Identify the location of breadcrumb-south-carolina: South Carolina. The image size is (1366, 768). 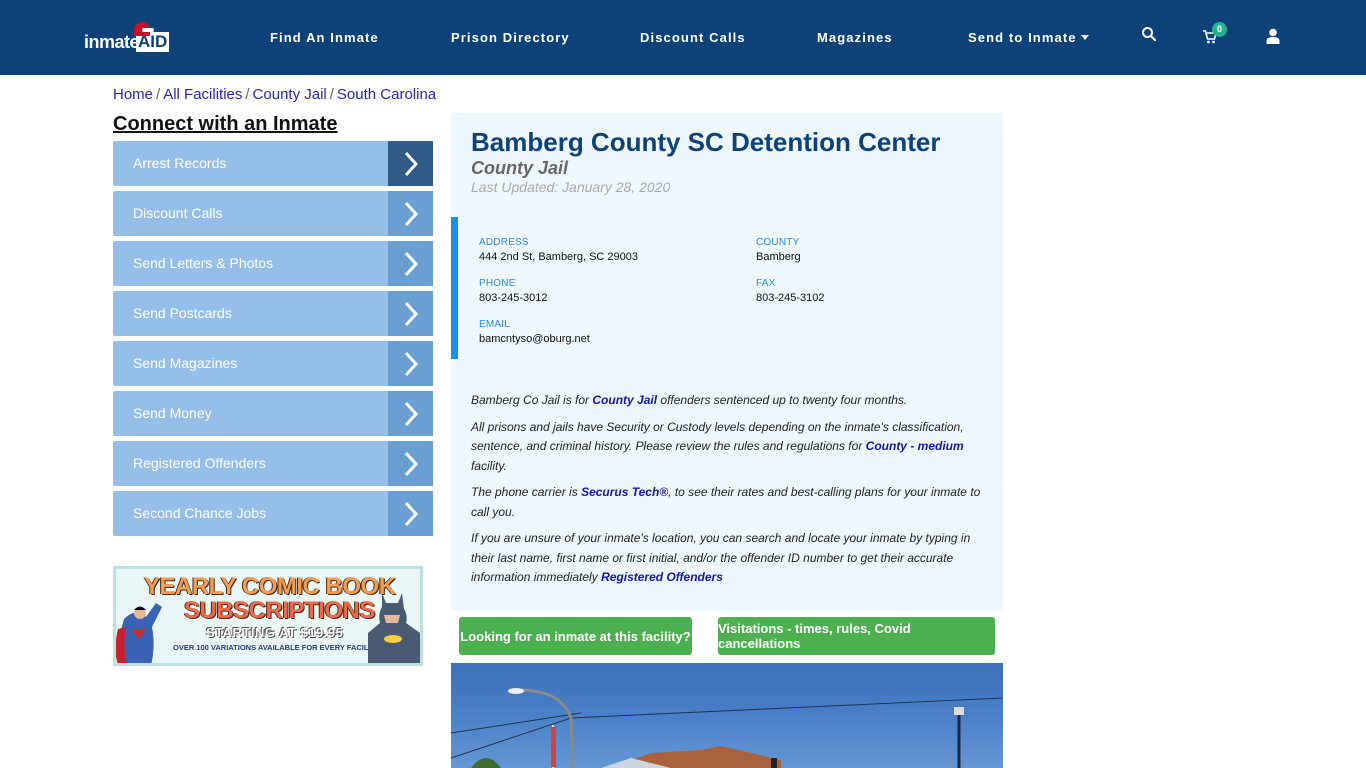
(386, 94).